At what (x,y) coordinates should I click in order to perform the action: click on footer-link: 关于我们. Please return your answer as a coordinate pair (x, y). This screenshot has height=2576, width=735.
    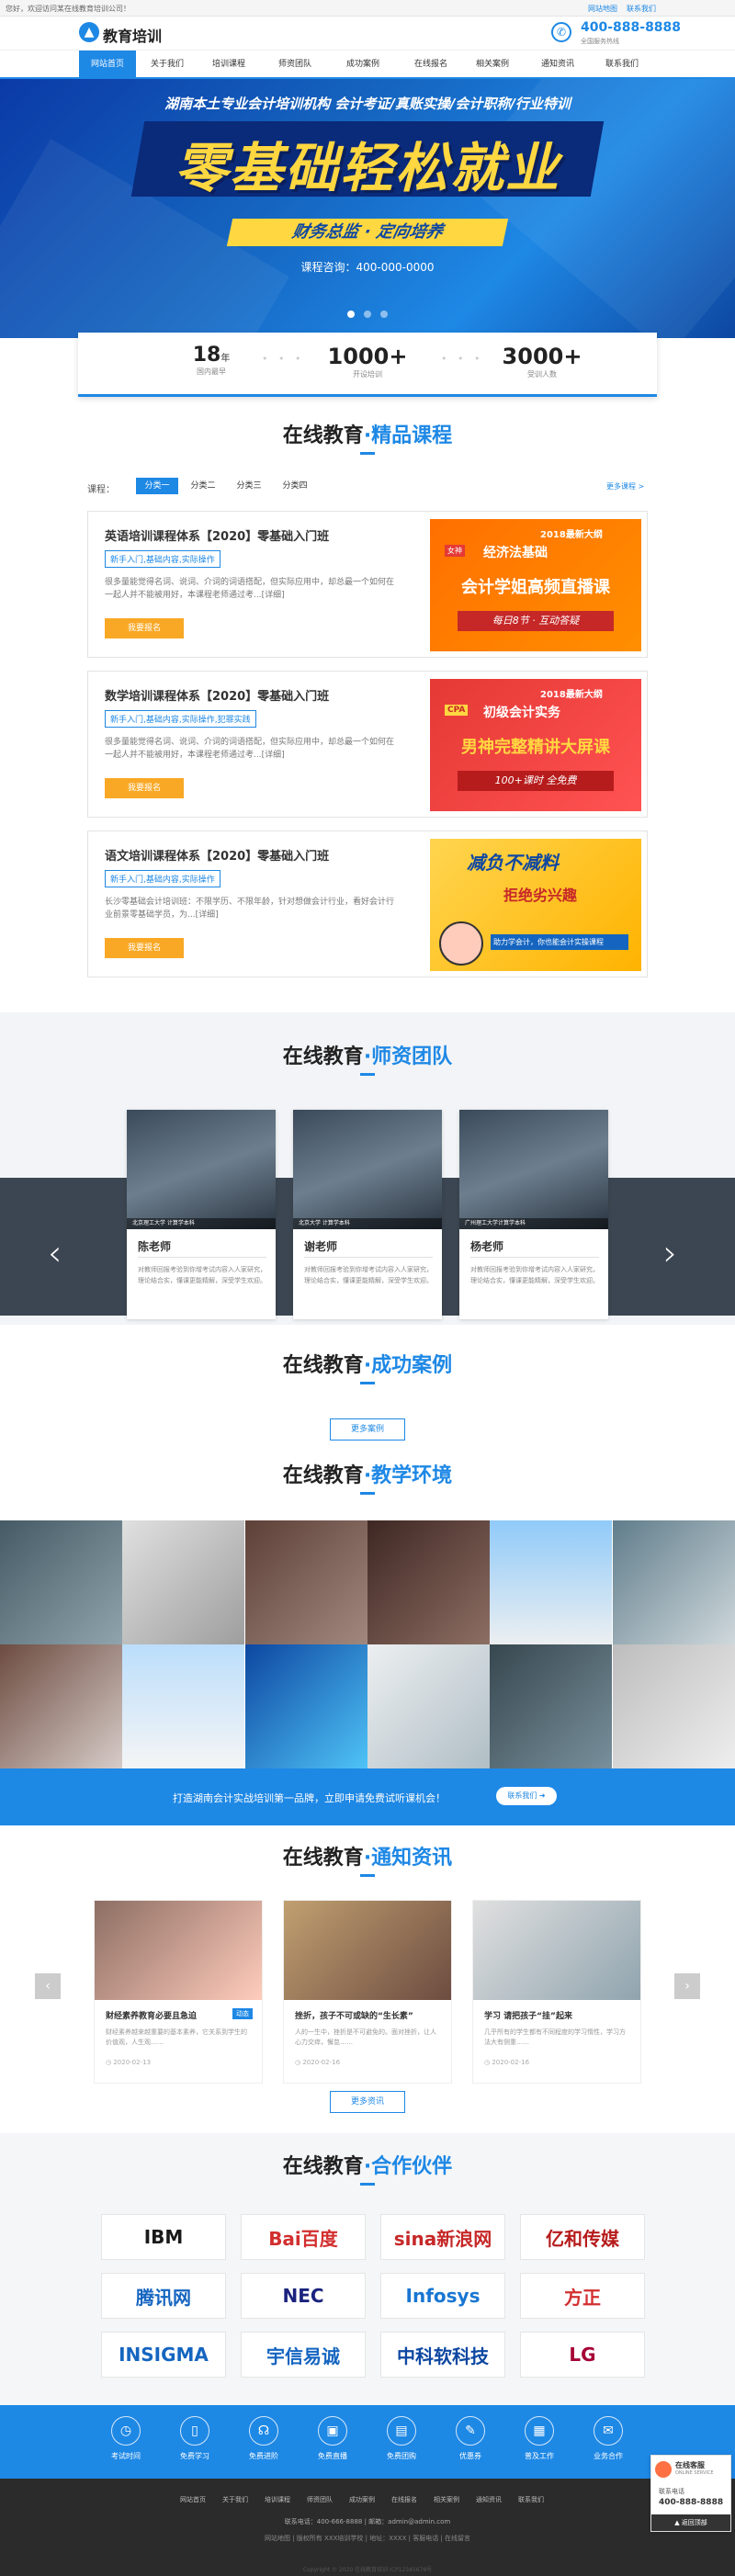
    Looking at the image, I should click on (235, 2499).